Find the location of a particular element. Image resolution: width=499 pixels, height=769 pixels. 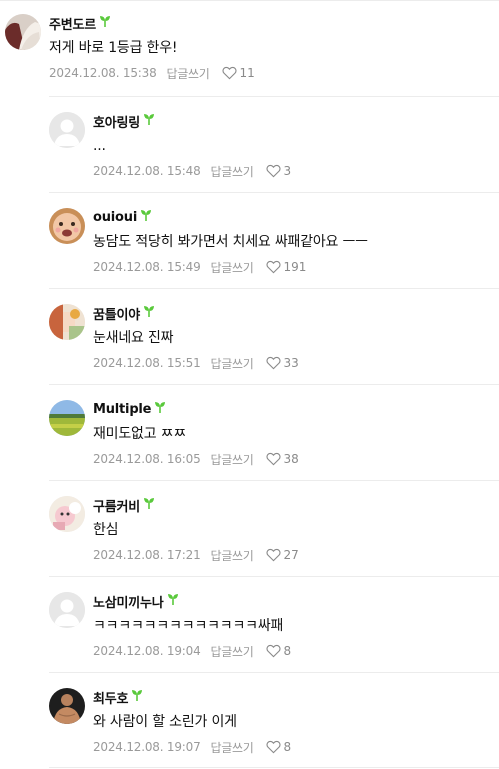

like-button: 11 is located at coordinates (238, 73).